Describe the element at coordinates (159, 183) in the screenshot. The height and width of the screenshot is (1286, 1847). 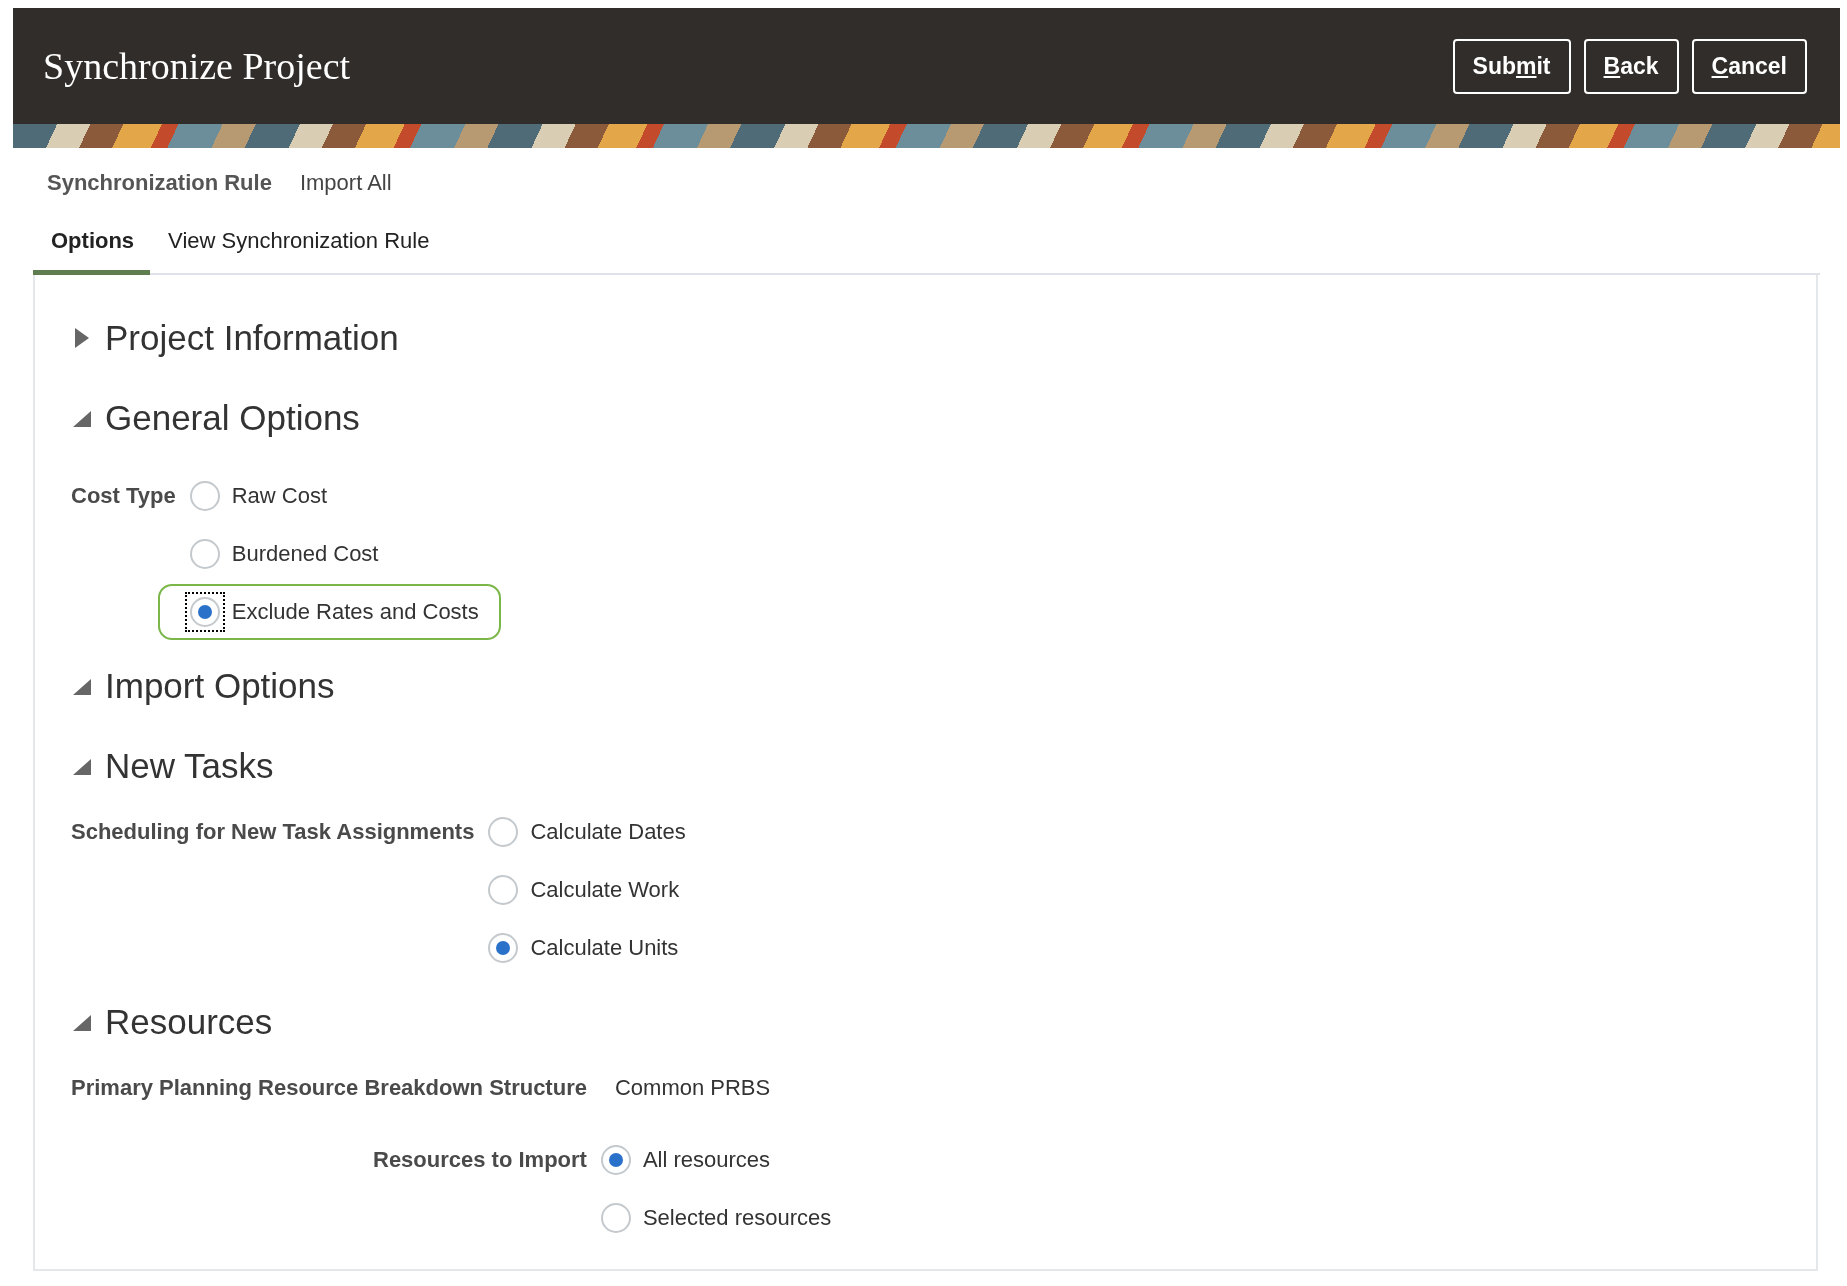
I see `nav-link: Synchronization Rule` at that location.